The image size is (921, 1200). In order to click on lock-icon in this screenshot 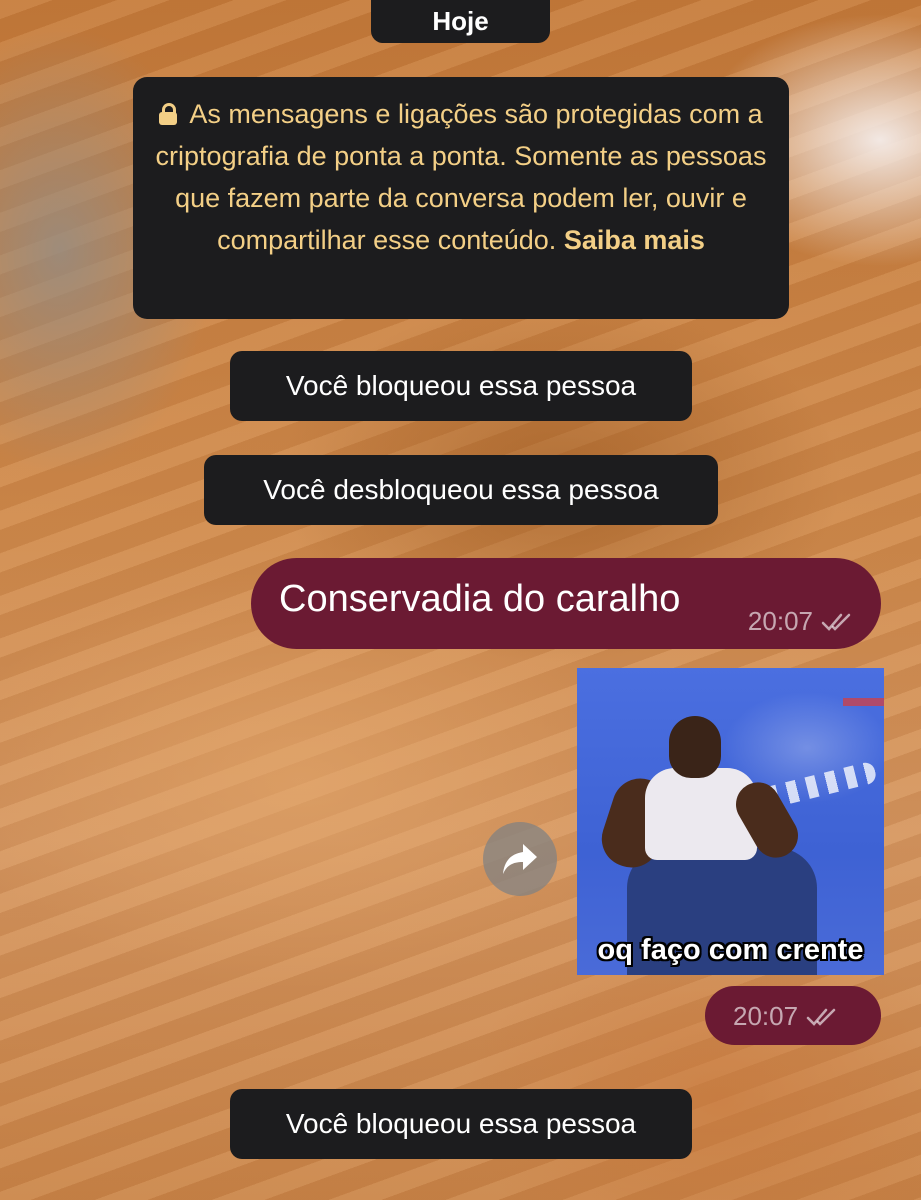, I will do `click(168, 114)`.